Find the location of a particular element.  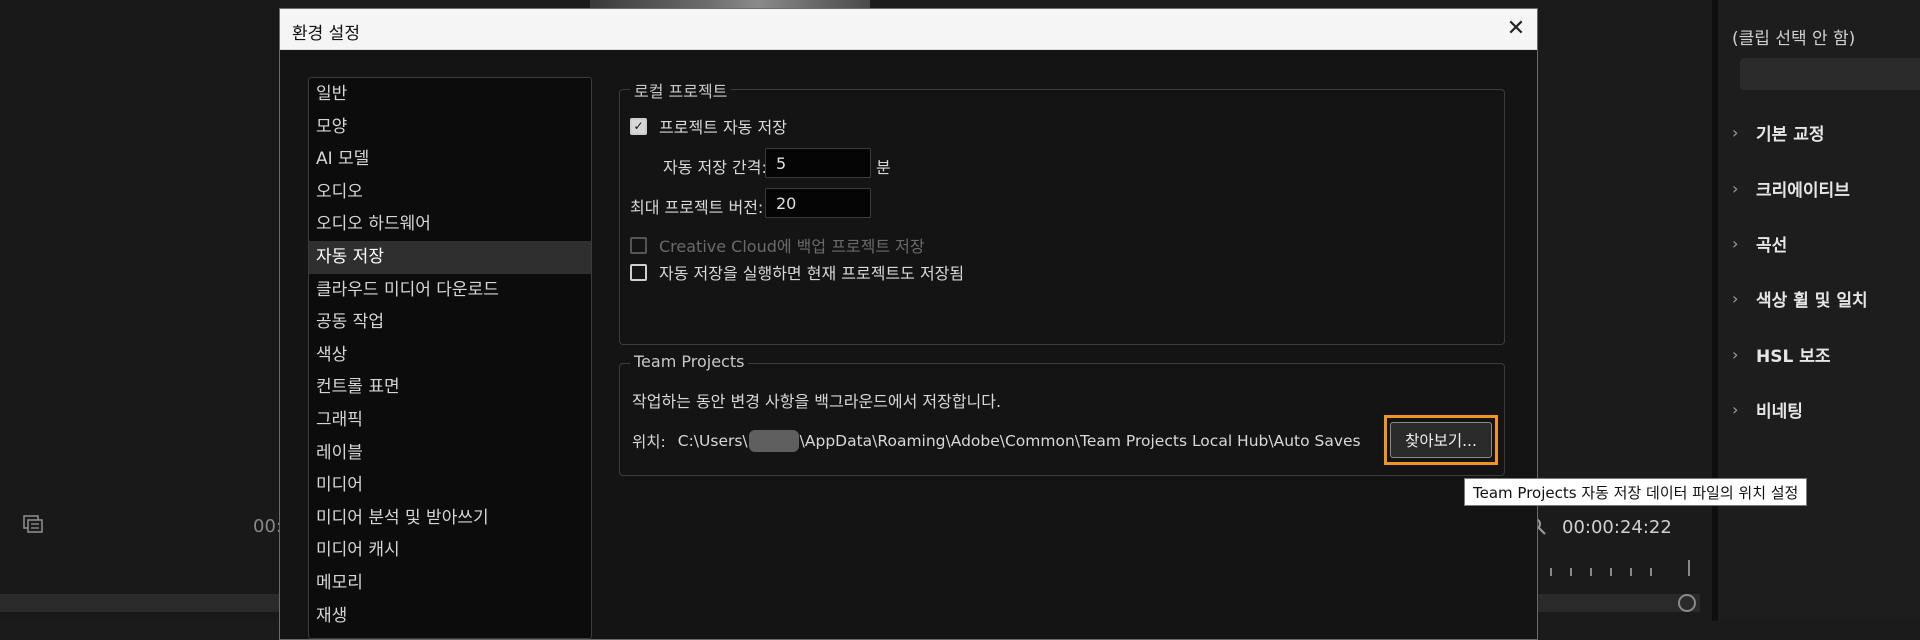

cloud-backup-option: Creative Cloud에 백업 프로젝트 저장 is located at coordinates (777, 245).